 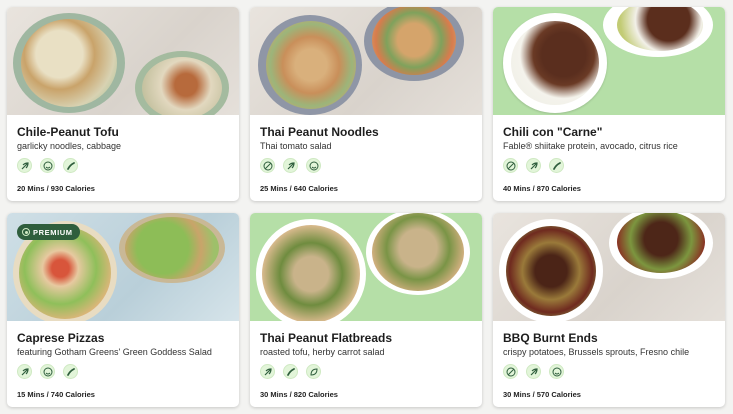 What do you see at coordinates (56, 394) in the screenshot?
I see `time-calories: 15 Mins / 740 Calories` at bounding box center [56, 394].